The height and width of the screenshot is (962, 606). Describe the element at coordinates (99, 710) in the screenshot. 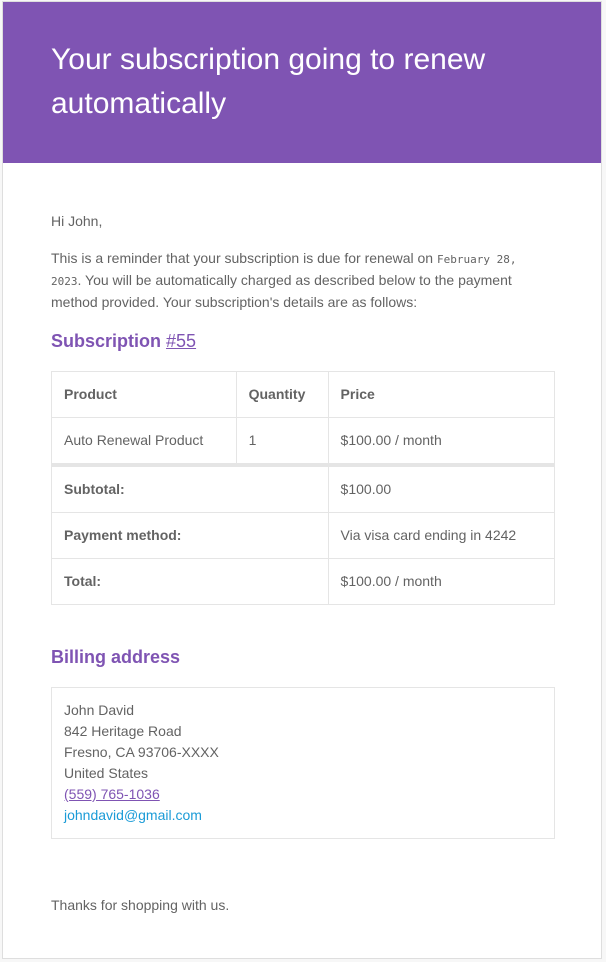

I see `billing-name: John David` at that location.